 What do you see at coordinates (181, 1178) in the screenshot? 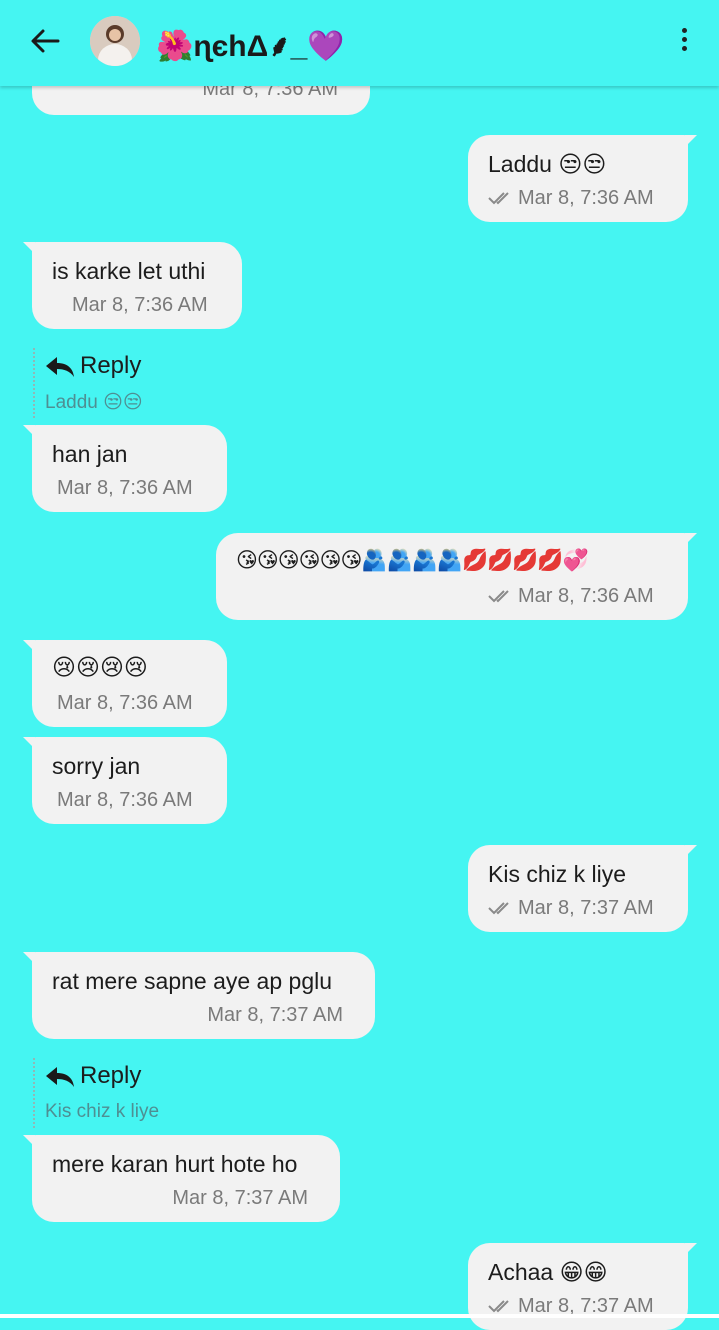
I see `message-bubble-incoming: mere karan hurt hote ho Mar 8, 7:37 AM` at bounding box center [181, 1178].